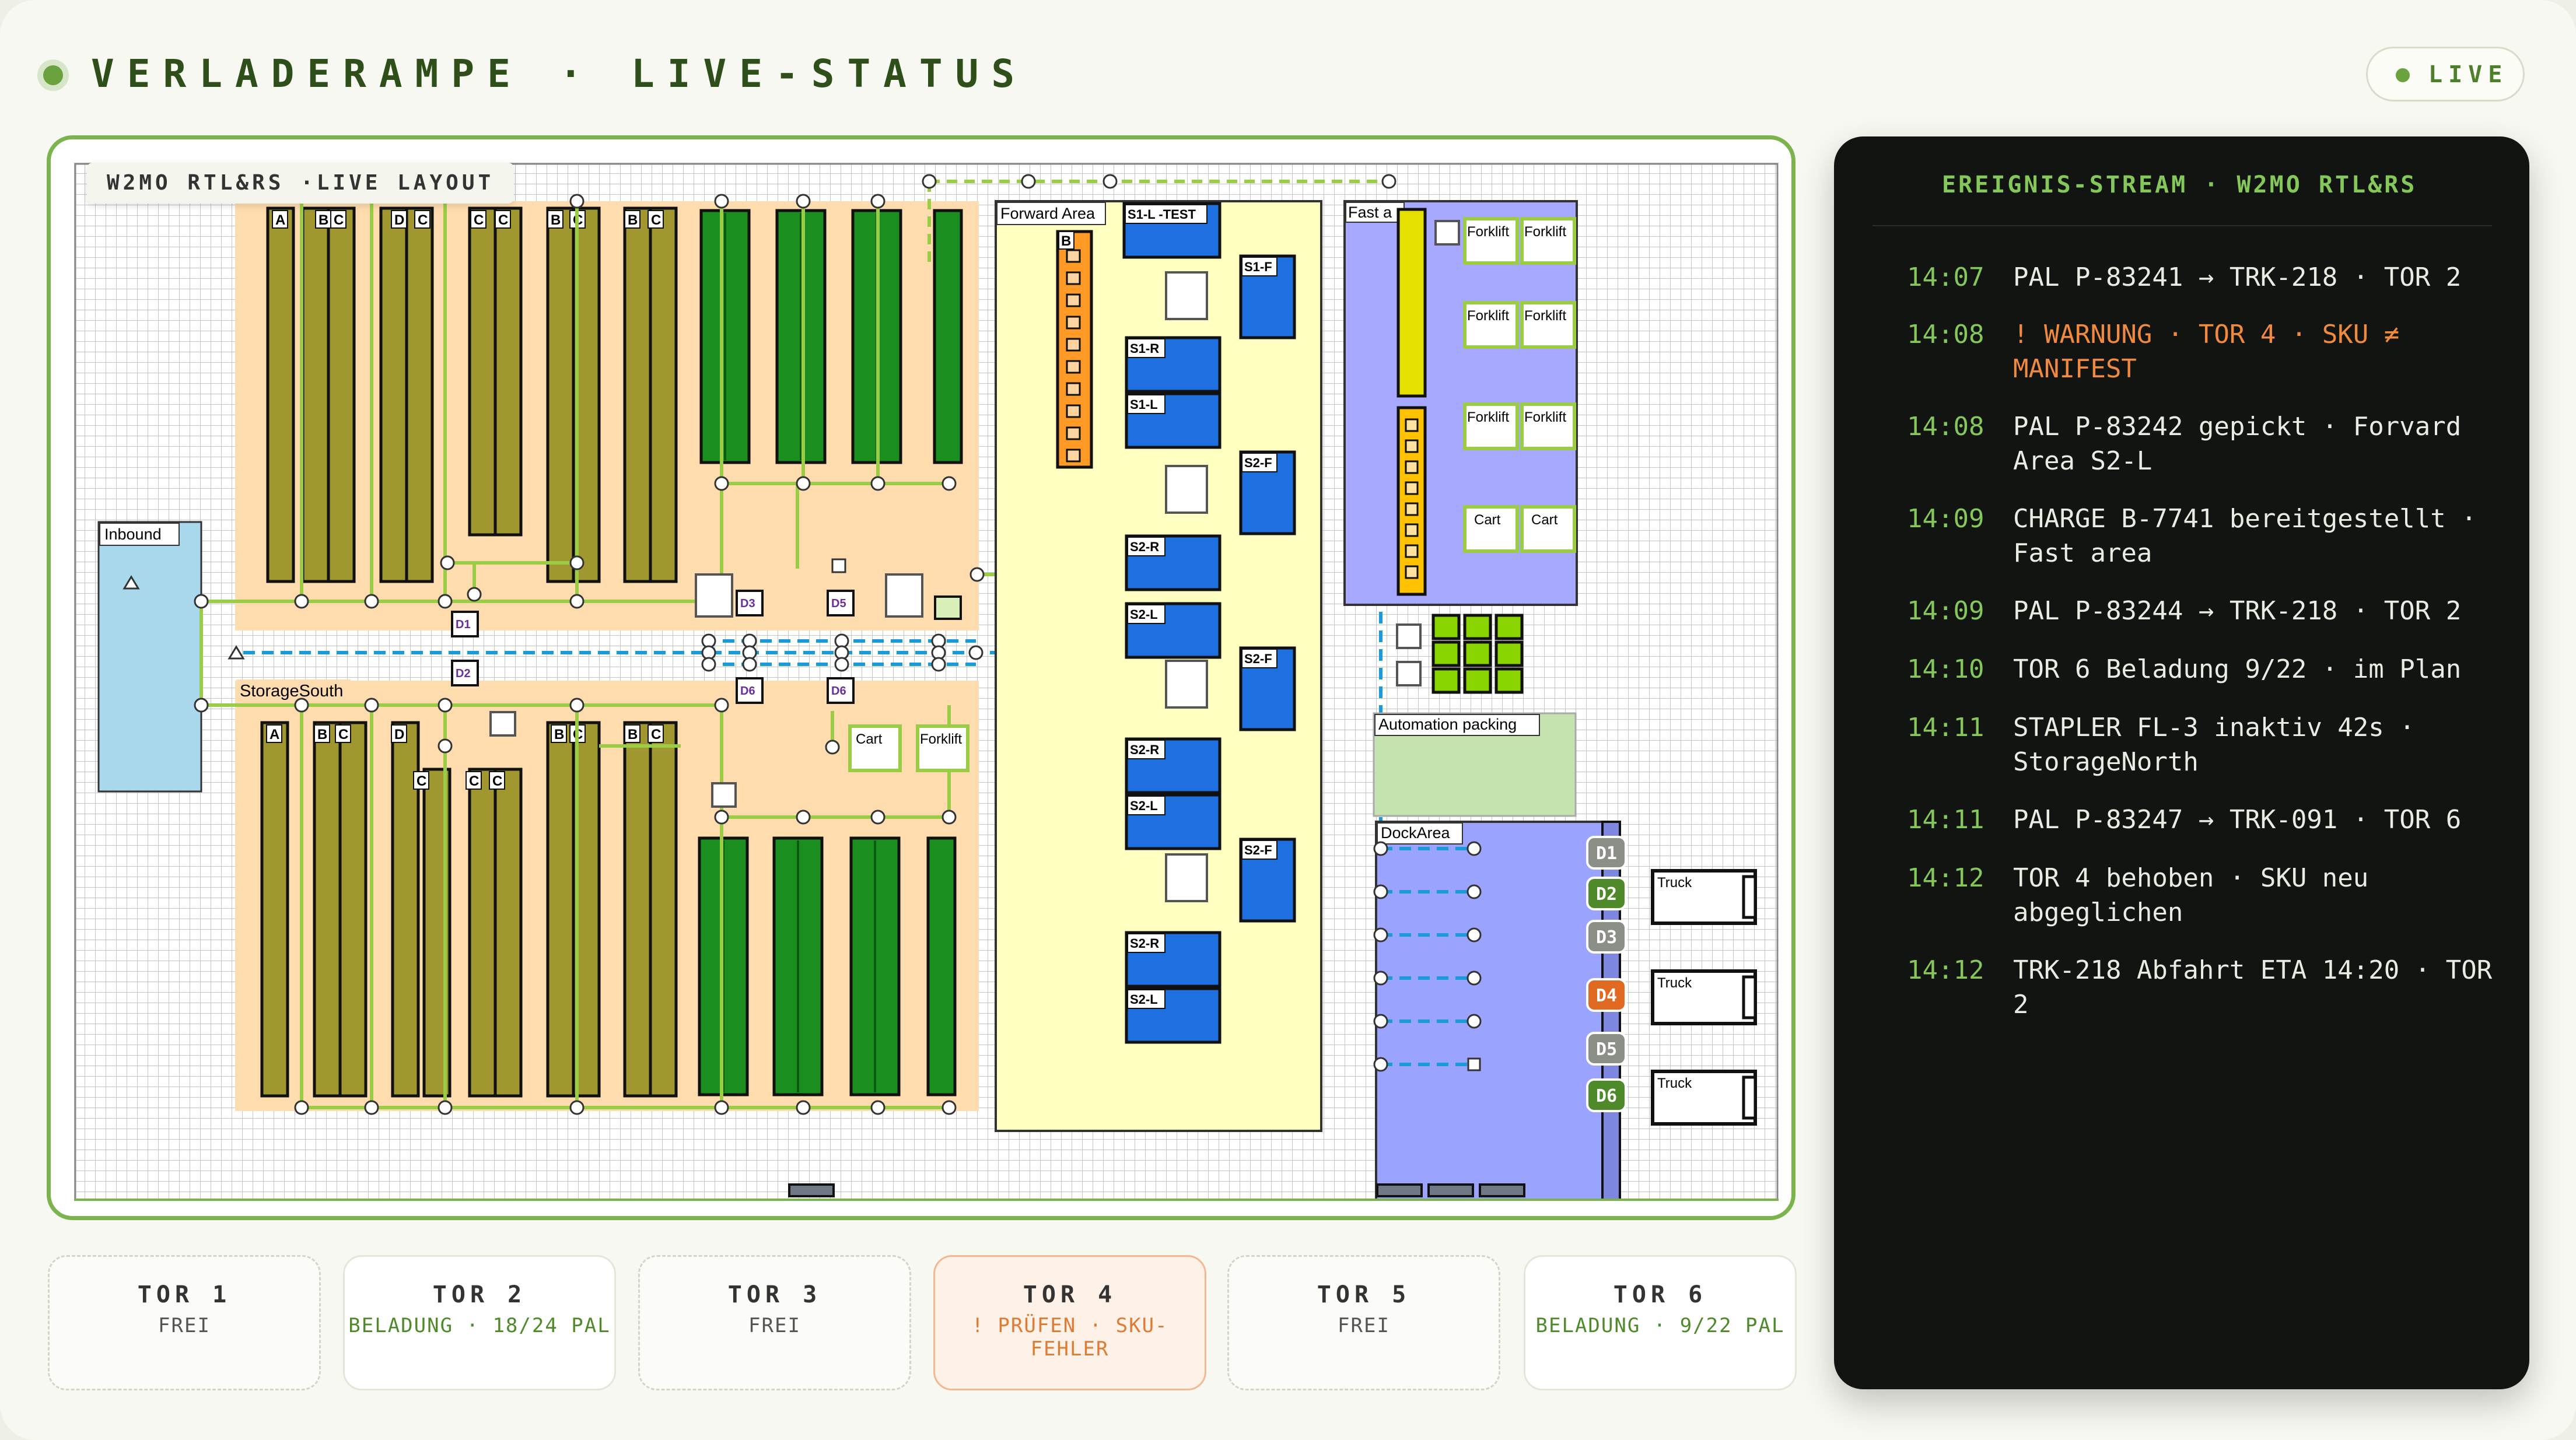  I want to click on gate-card-2: TOR 2 BELADUNG · 18/24 PAL, so click(480, 1322).